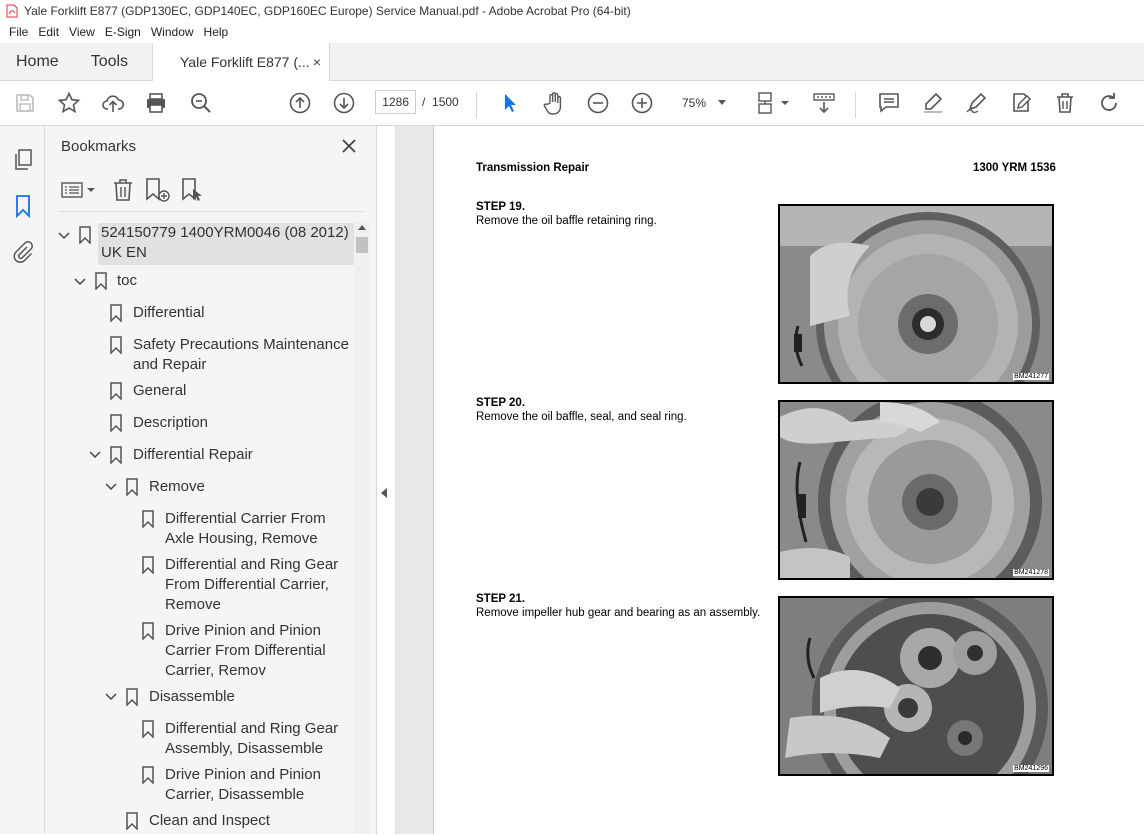  Describe the element at coordinates (209, 821) in the screenshot. I see `bookmark-item-clean-inspect: Clean and Inspect` at that location.